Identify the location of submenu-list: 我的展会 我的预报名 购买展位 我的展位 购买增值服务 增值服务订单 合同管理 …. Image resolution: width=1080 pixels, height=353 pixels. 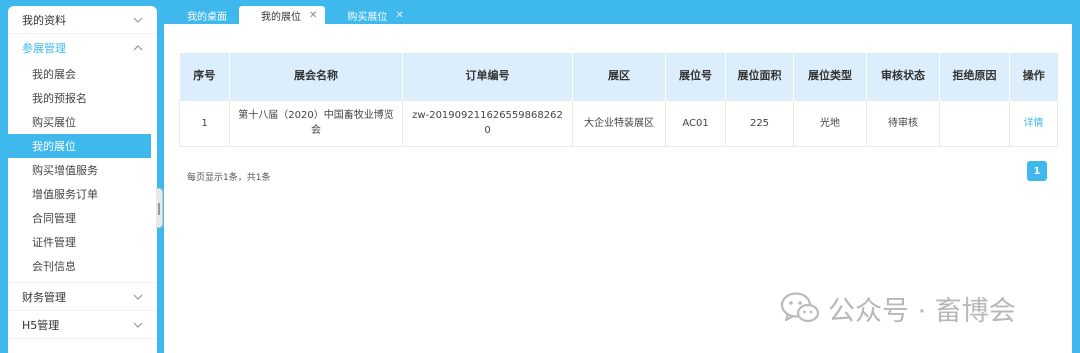
(82, 172).